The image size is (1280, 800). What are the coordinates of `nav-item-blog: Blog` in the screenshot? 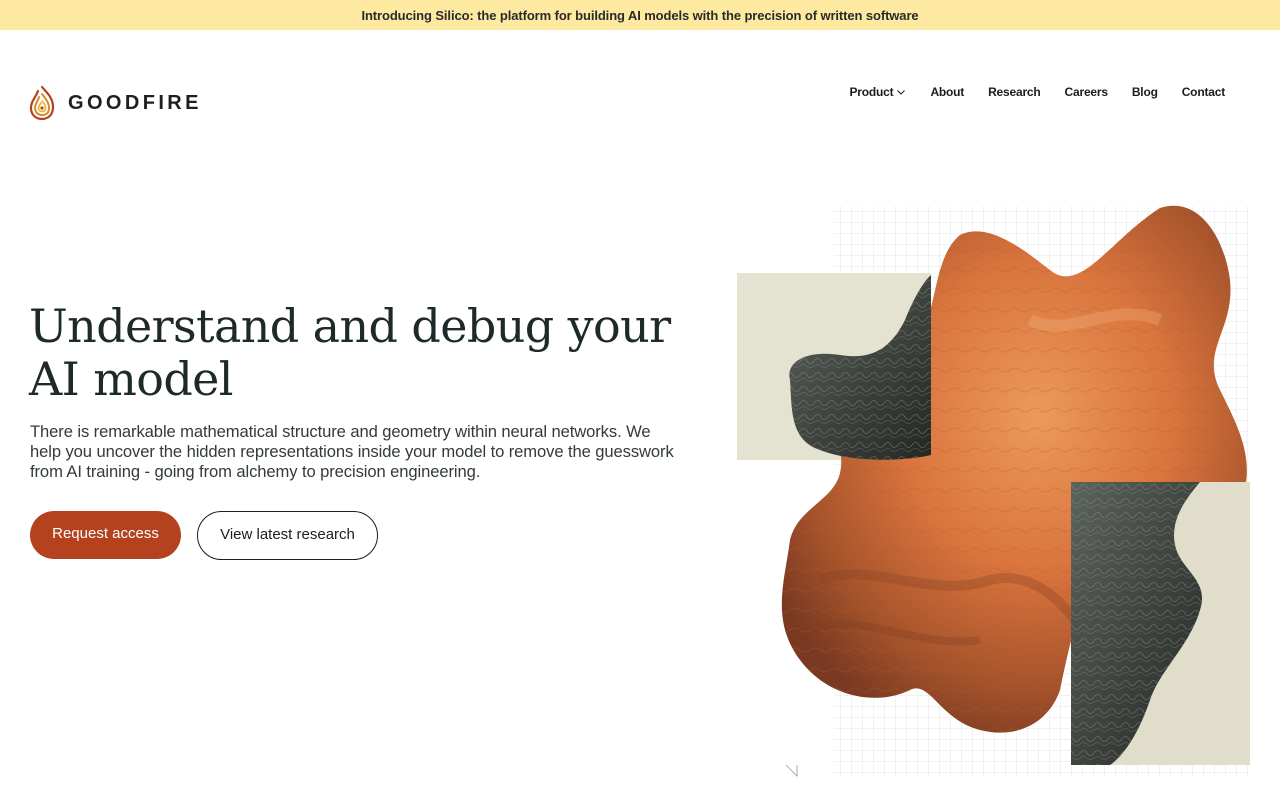 It's located at (1145, 92).